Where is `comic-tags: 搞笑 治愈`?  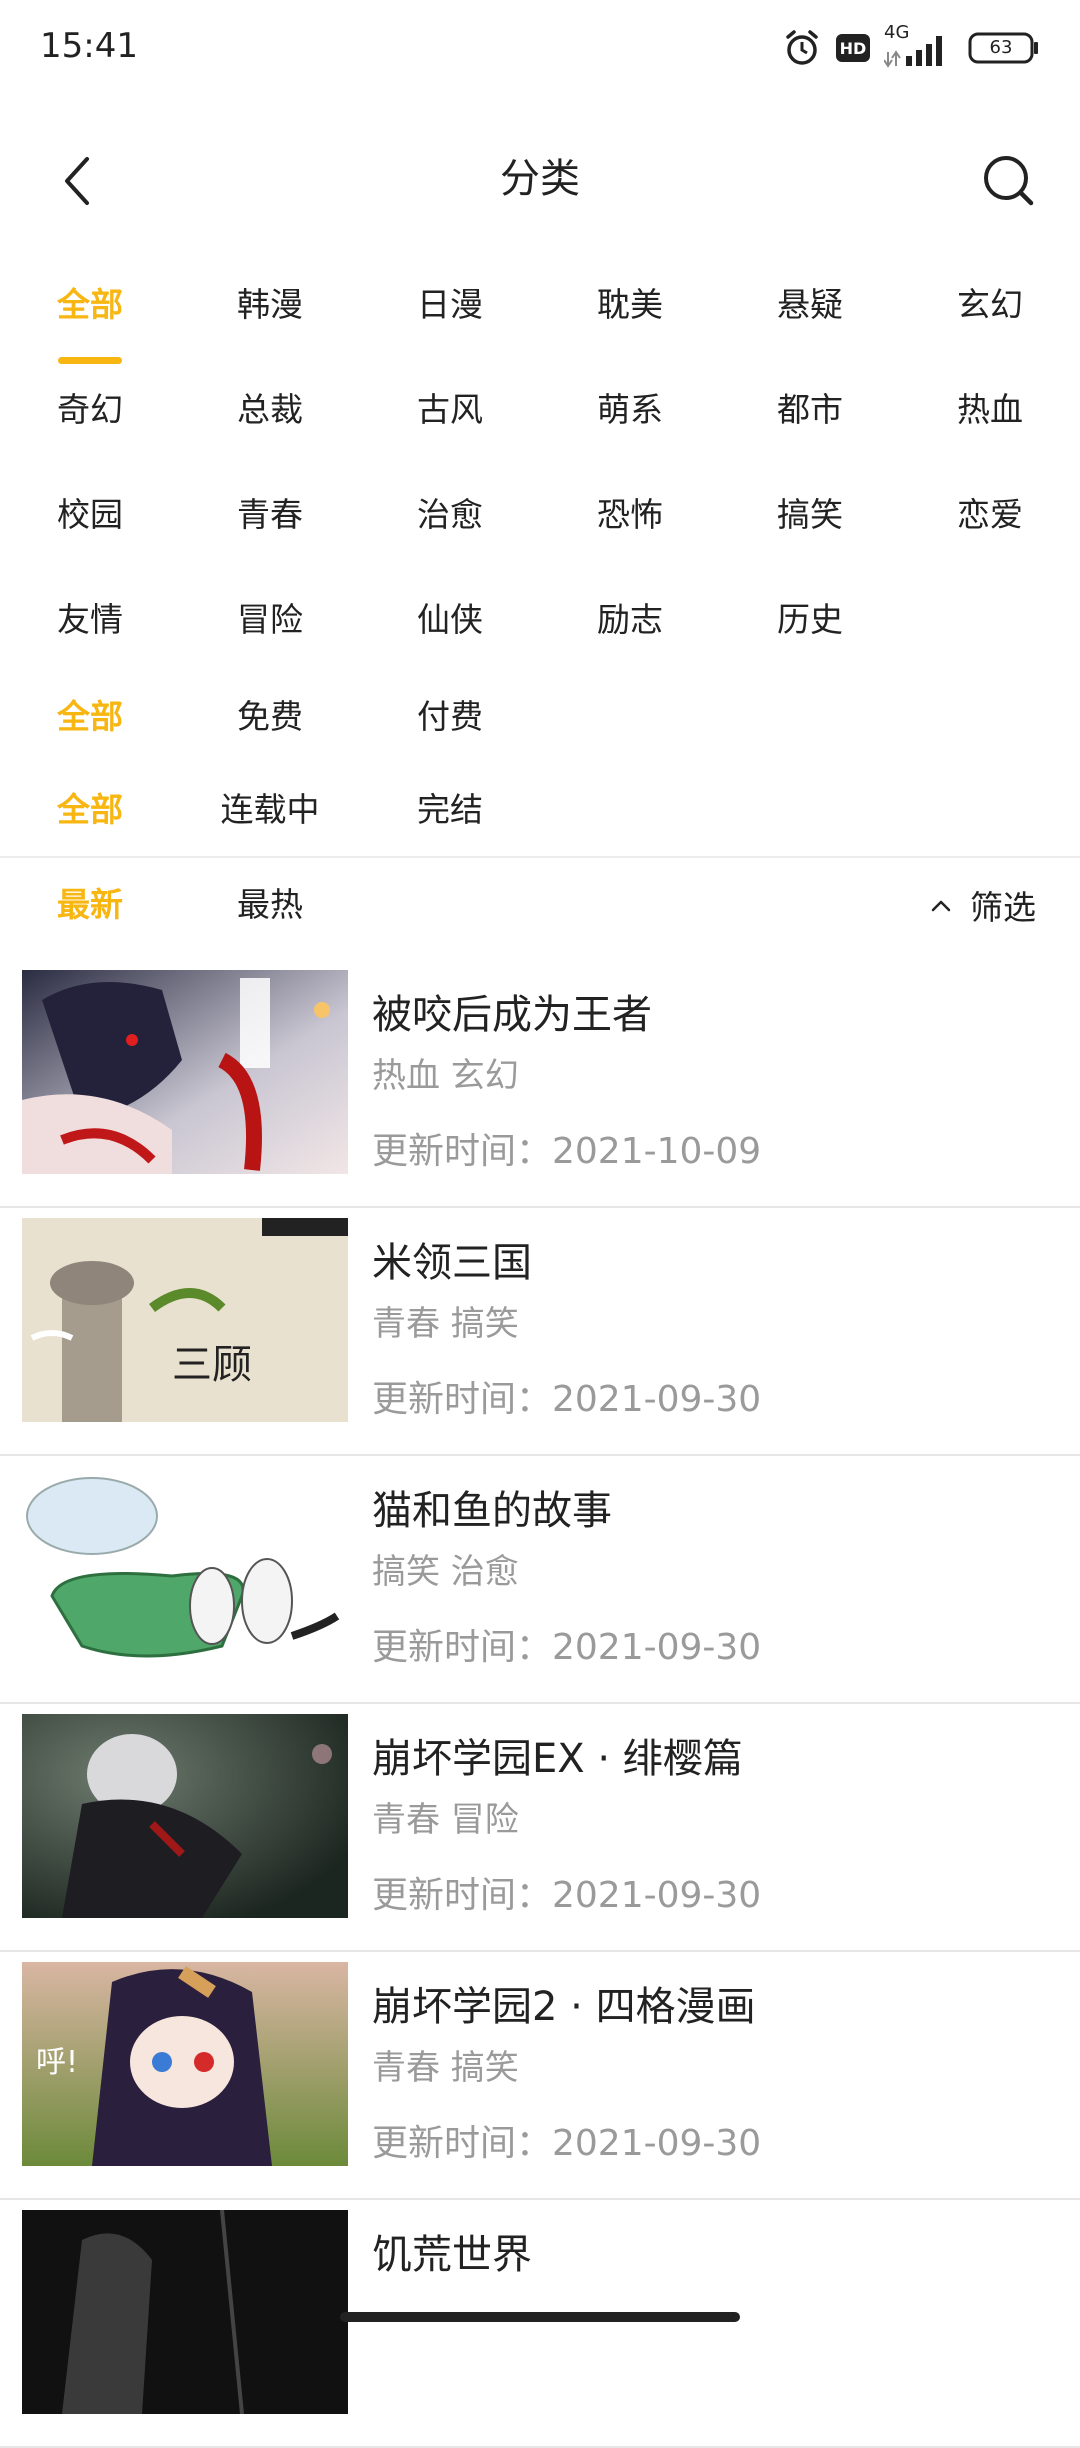
comic-tags: 搞笑 治愈 is located at coordinates (445, 1572).